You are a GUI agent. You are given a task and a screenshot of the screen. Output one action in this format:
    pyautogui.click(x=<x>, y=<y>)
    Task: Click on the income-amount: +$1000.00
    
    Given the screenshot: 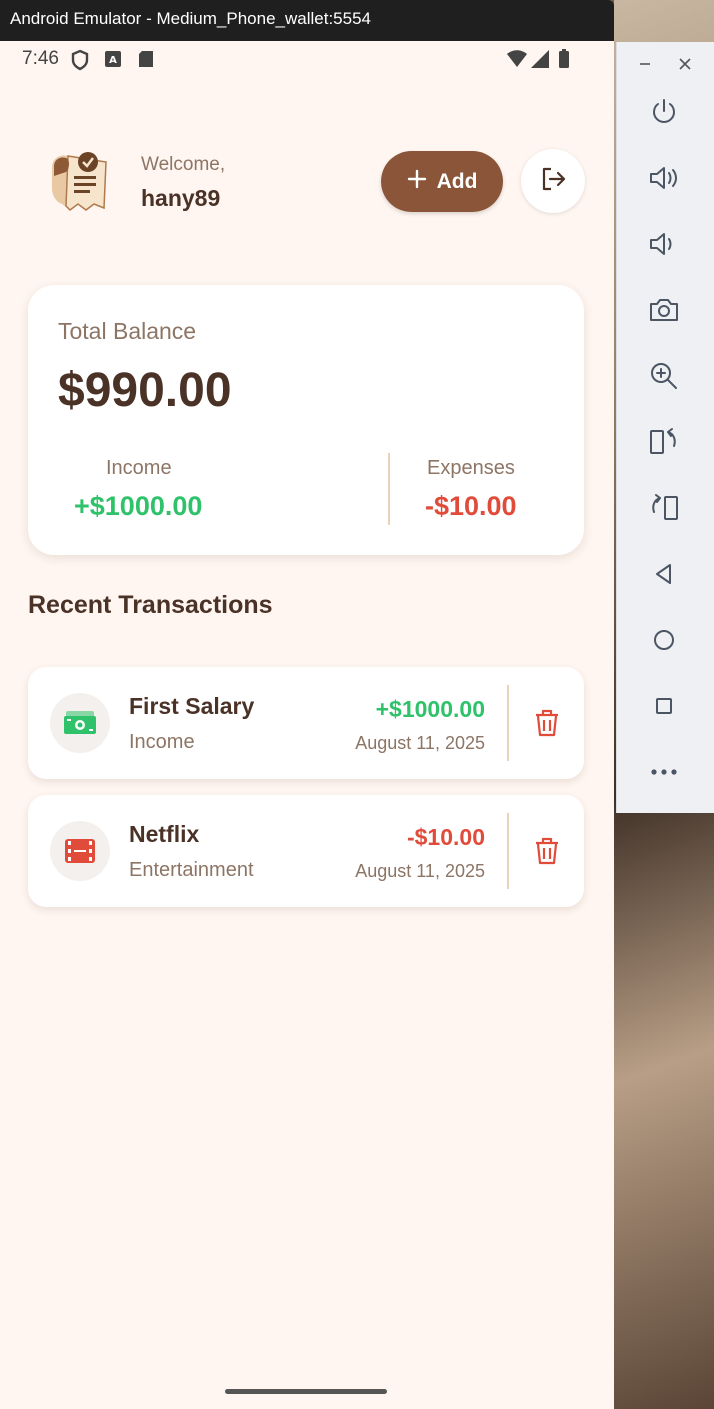 What is the action you would take?
    pyautogui.click(x=138, y=506)
    